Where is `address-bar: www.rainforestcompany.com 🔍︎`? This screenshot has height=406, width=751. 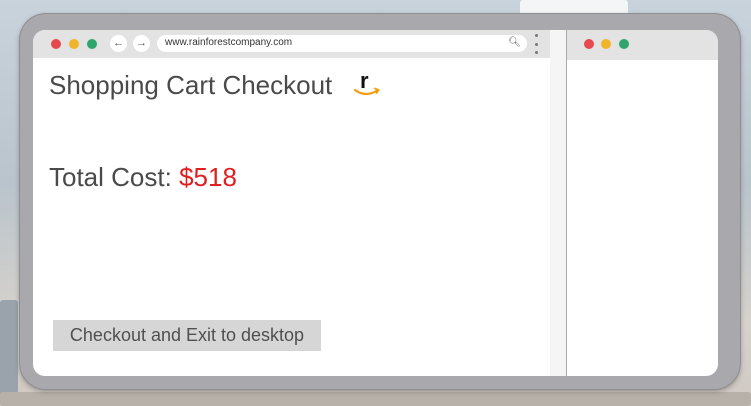 address-bar: www.rainforestcompany.com 🔍︎ is located at coordinates (342, 43).